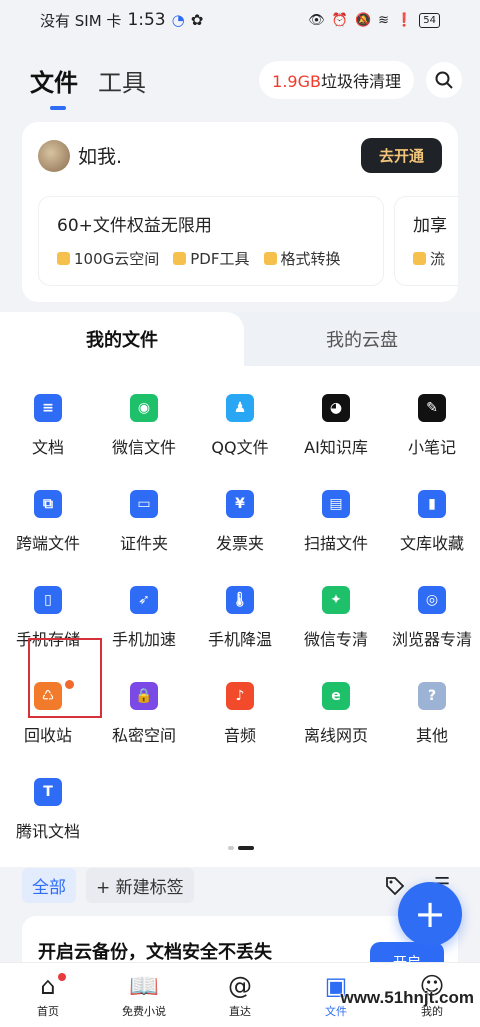 This screenshot has width=480, height=1027. I want to click on file-category-label: 私密空间, so click(143, 735).